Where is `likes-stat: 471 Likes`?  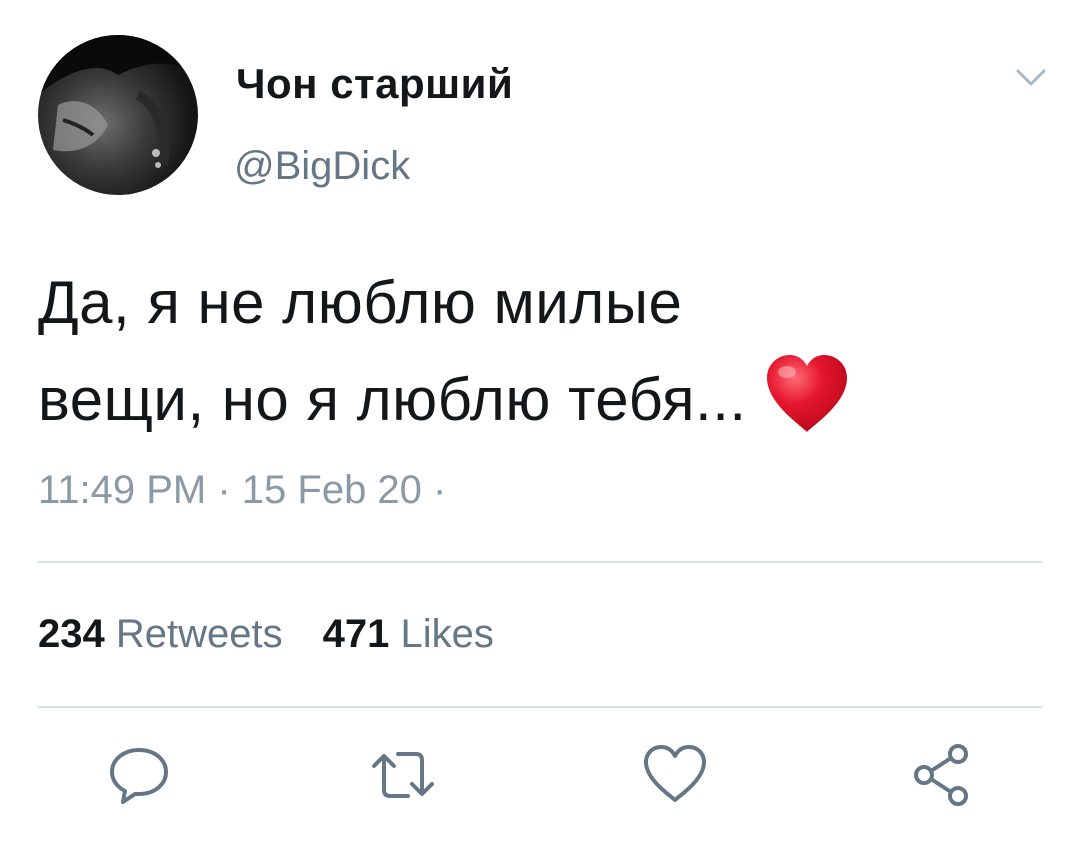
likes-stat: 471 Likes is located at coordinates (408, 634).